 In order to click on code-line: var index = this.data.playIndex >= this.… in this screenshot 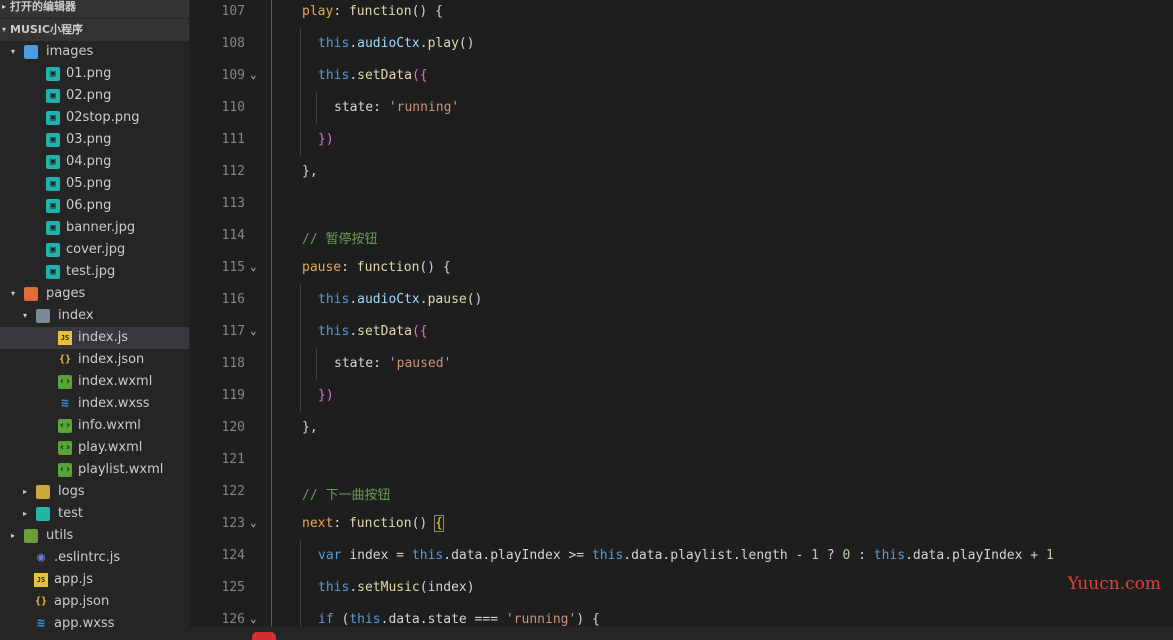, I will do `click(686, 555)`.